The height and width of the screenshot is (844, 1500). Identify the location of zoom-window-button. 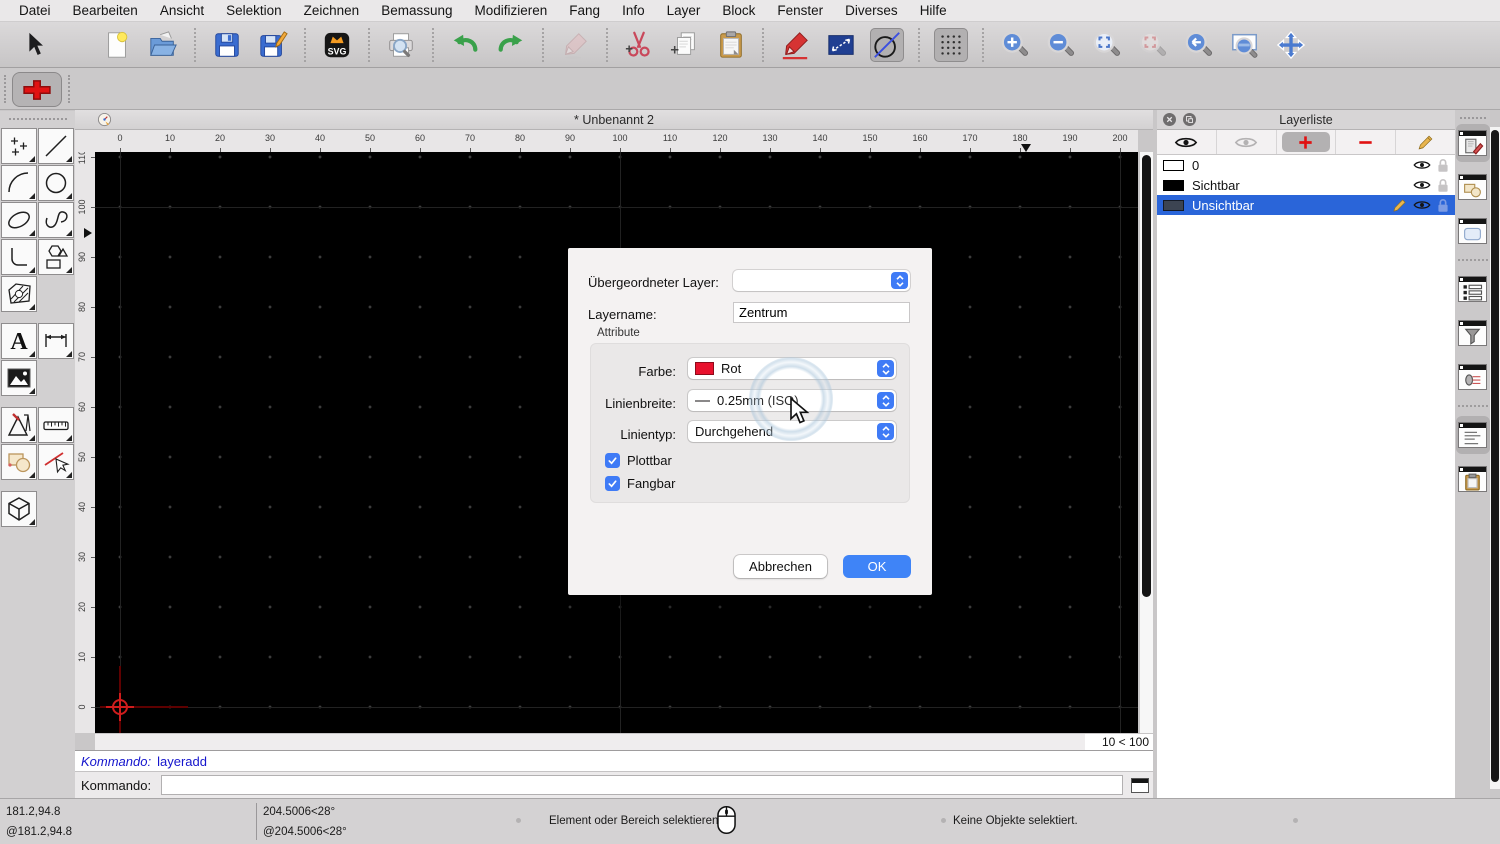
(1245, 45).